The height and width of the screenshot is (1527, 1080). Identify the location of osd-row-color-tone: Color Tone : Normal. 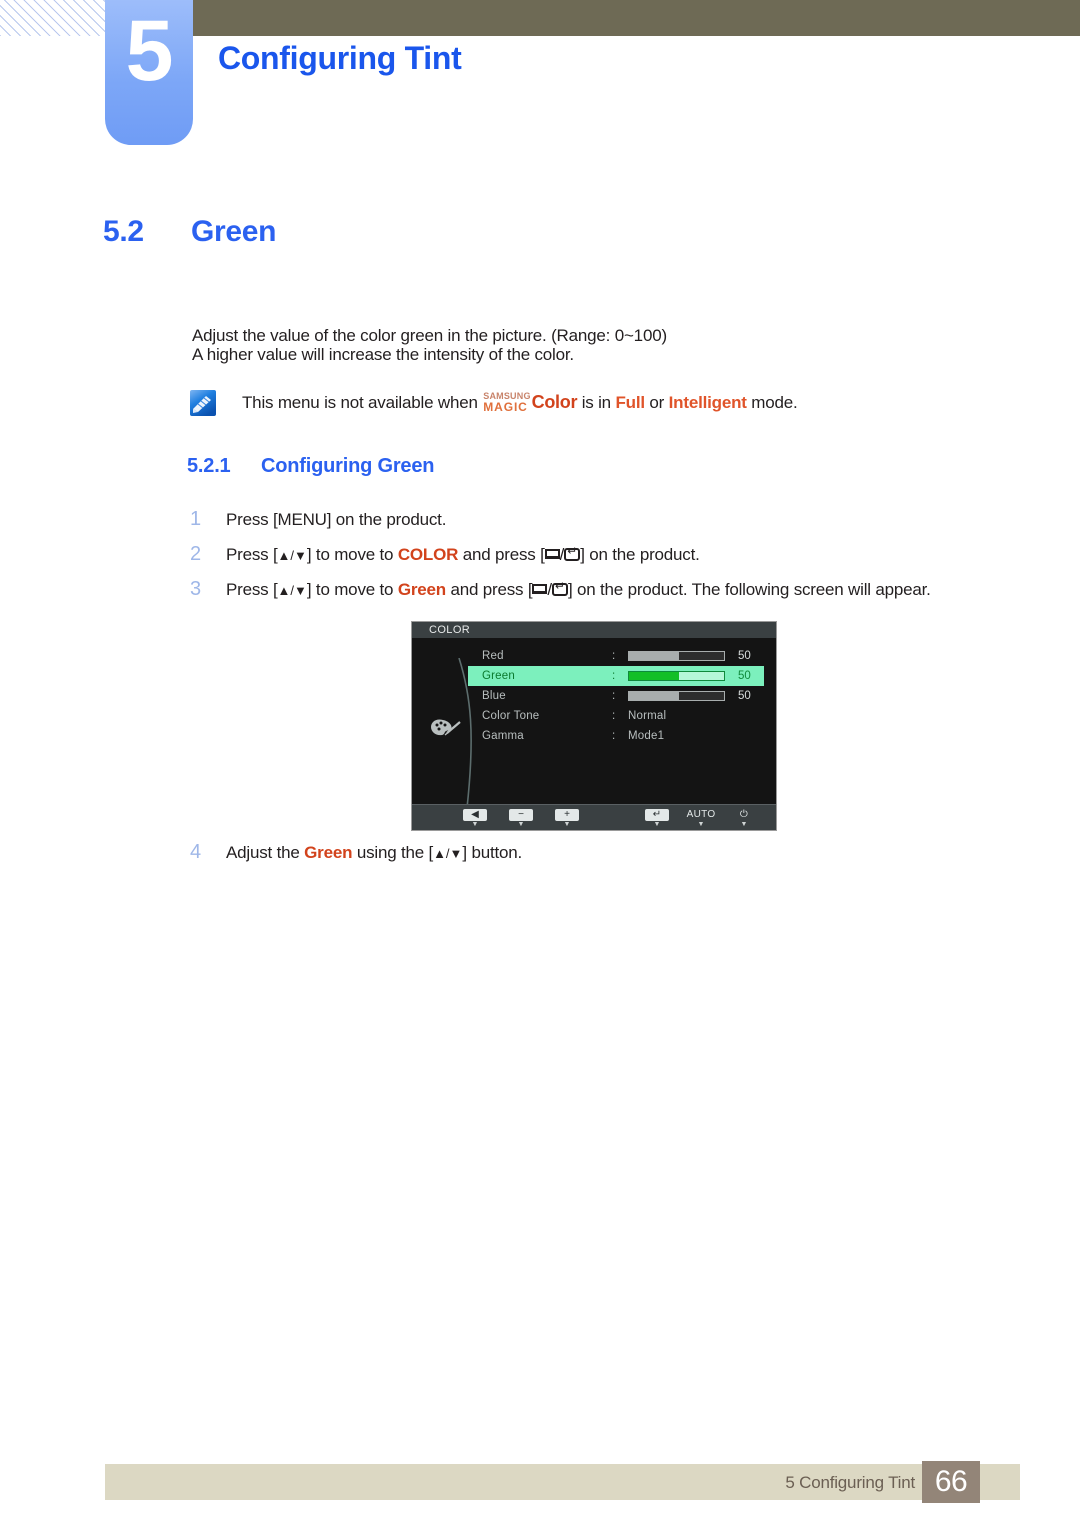
(616, 716).